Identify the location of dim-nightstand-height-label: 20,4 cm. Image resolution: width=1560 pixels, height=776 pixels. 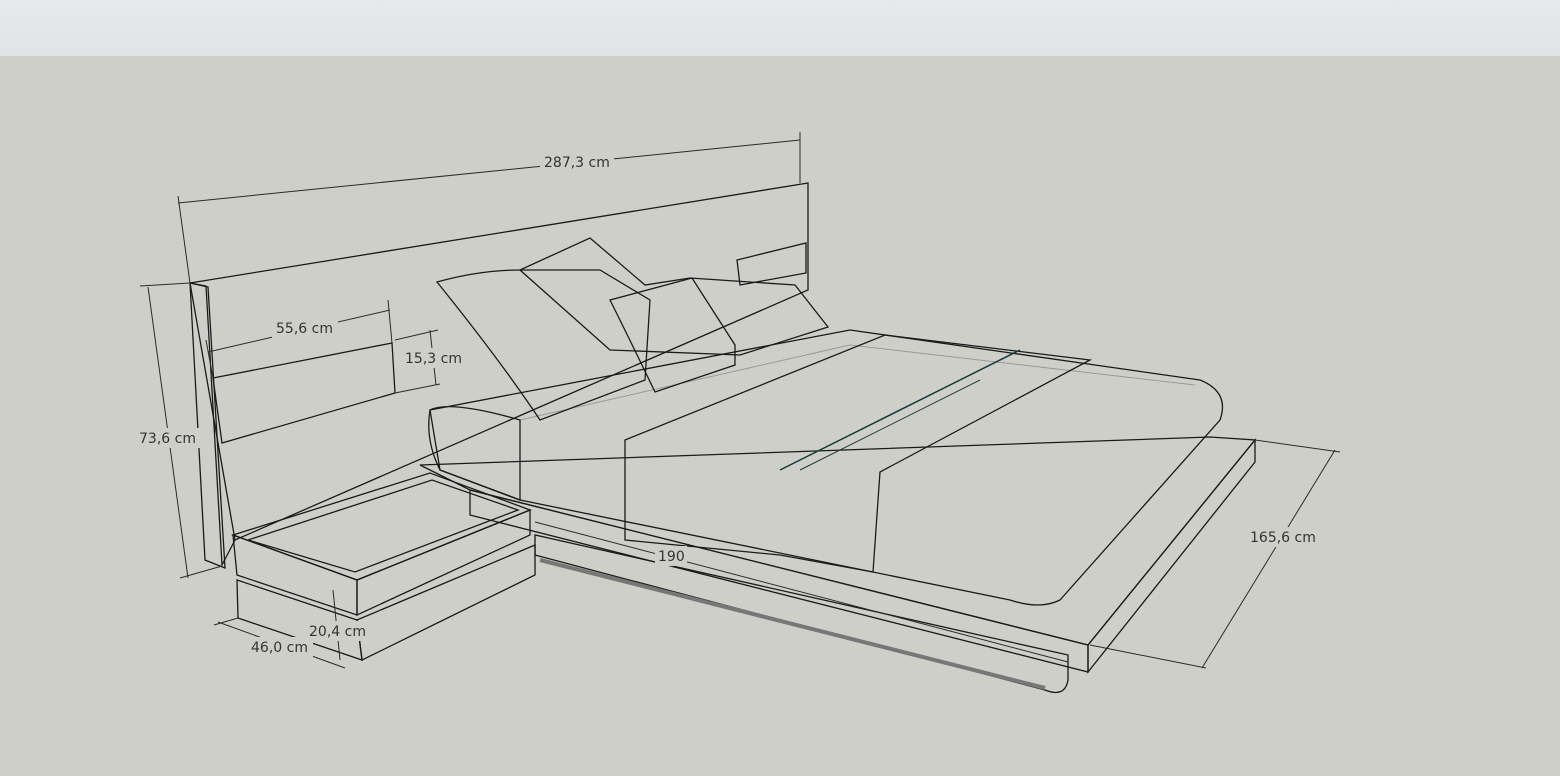
(337, 632).